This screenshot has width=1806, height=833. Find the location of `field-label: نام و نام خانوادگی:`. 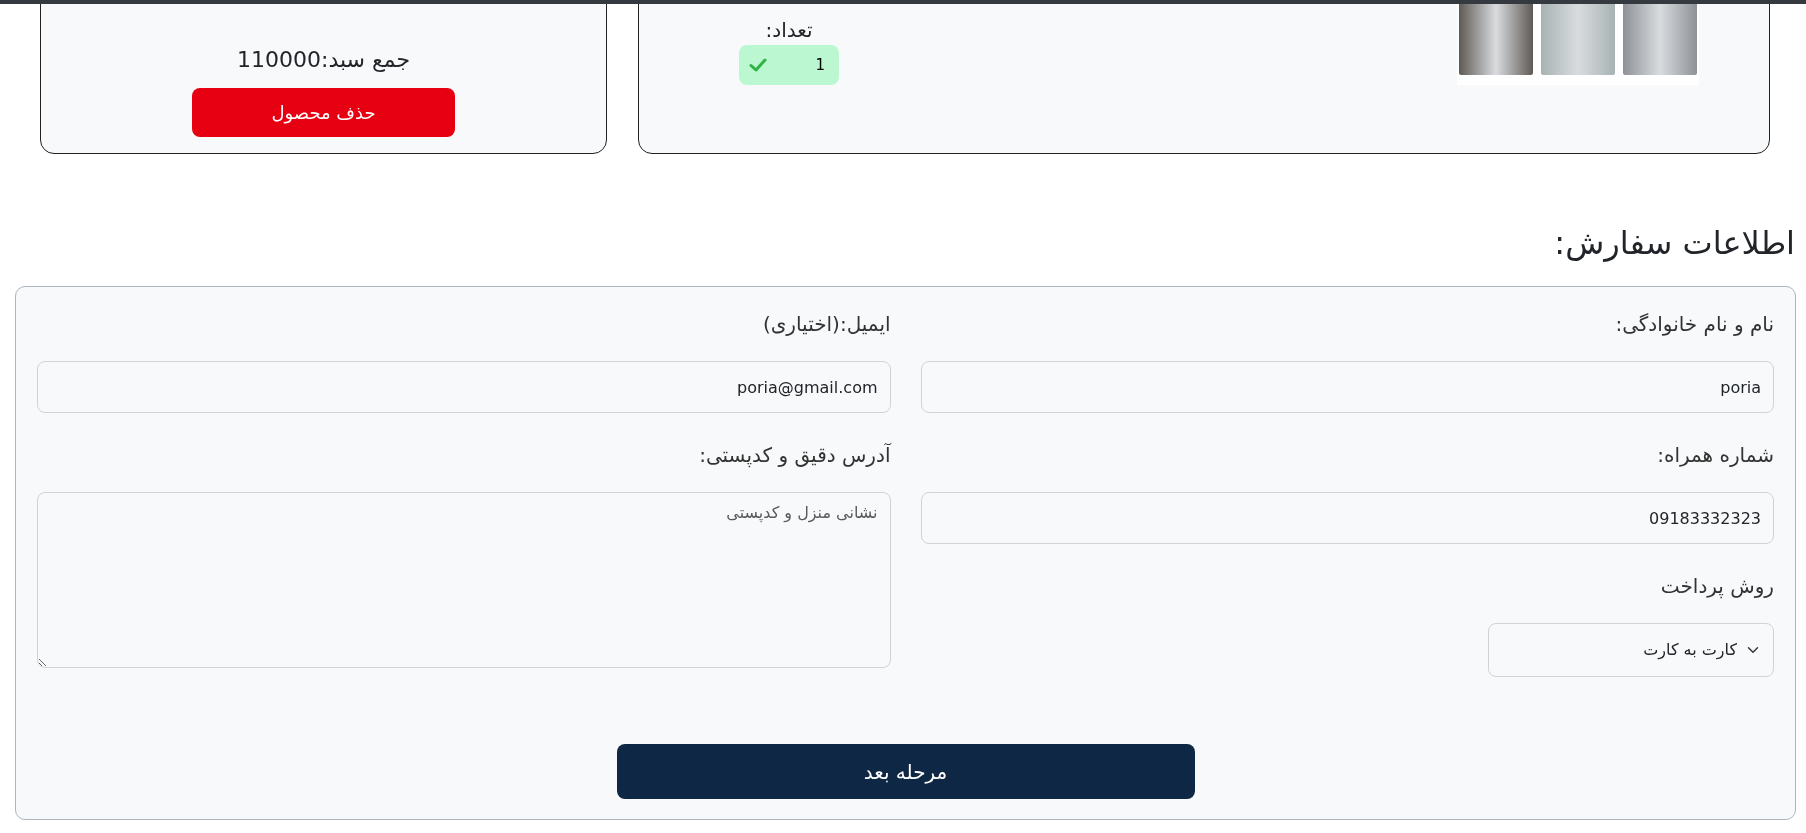

field-label: نام و نام خانوادگی: is located at coordinates (1694, 325).